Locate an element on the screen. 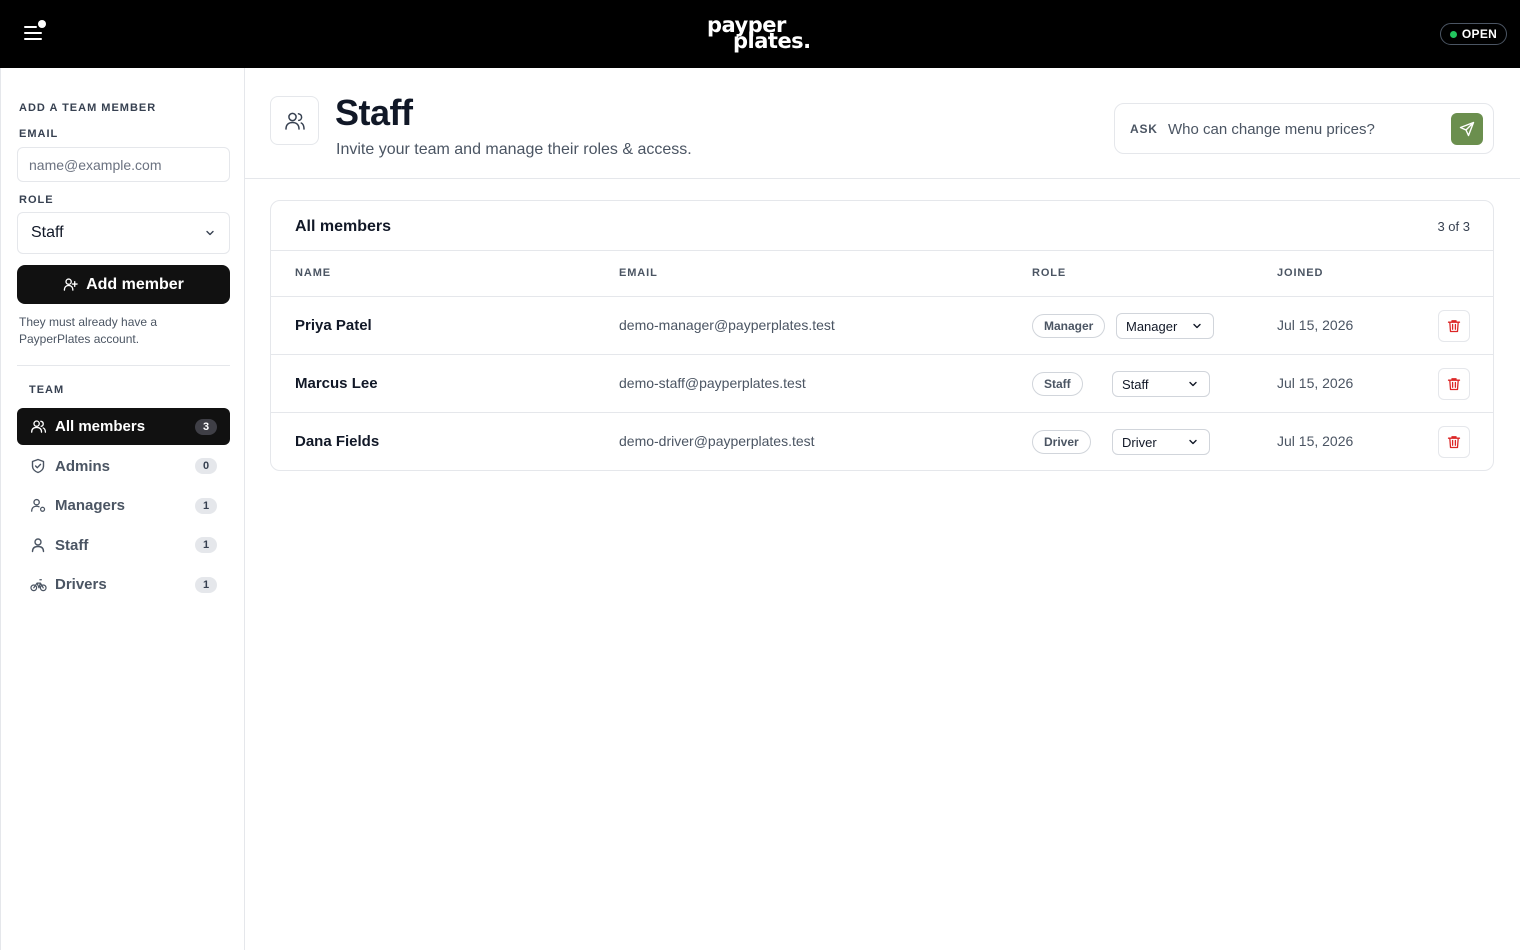 The height and width of the screenshot is (950, 1520). user-cog-icon is located at coordinates (38, 506).